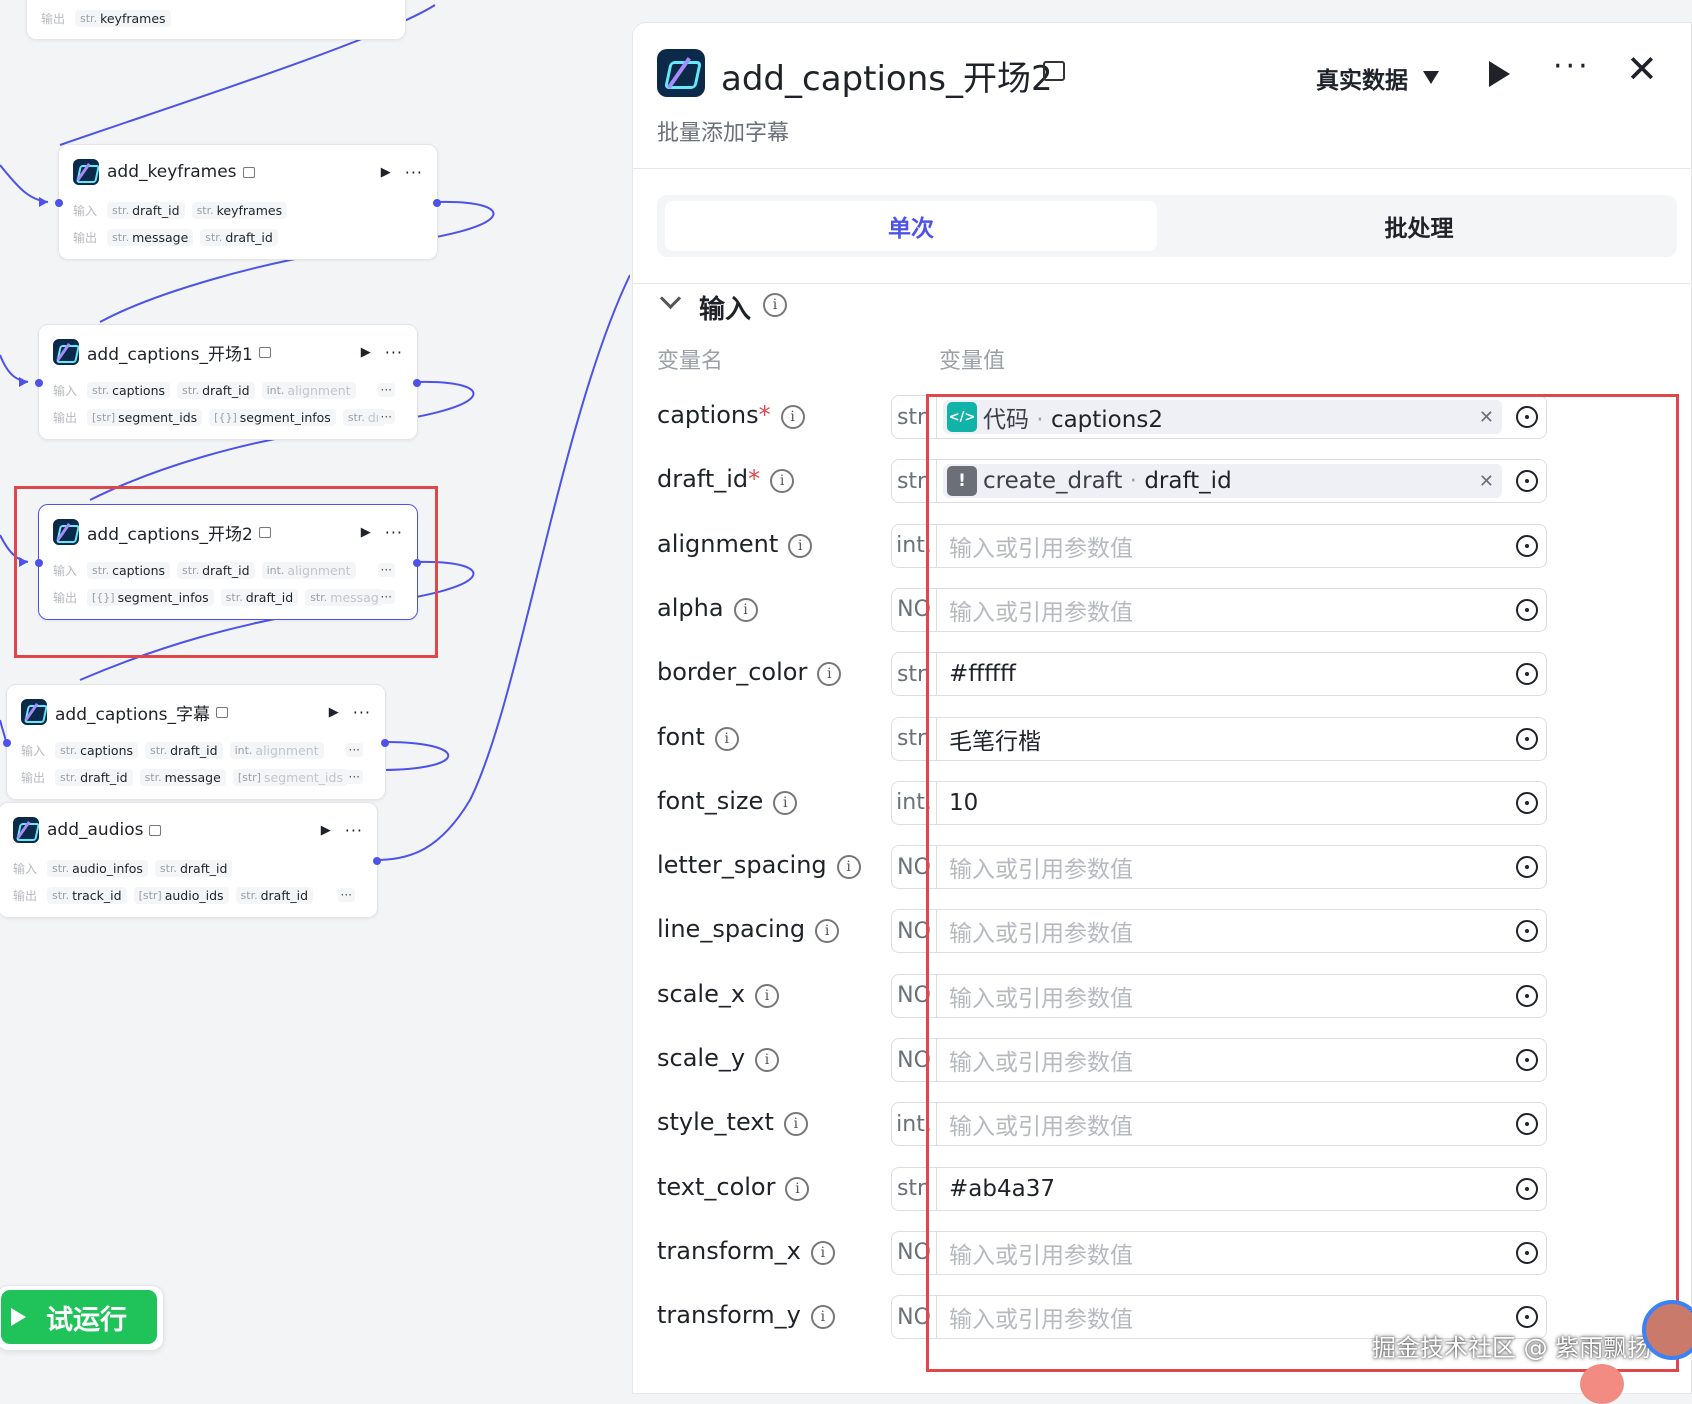  Describe the element at coordinates (1572, 66) in the screenshot. I see `more-icon: ···` at that location.